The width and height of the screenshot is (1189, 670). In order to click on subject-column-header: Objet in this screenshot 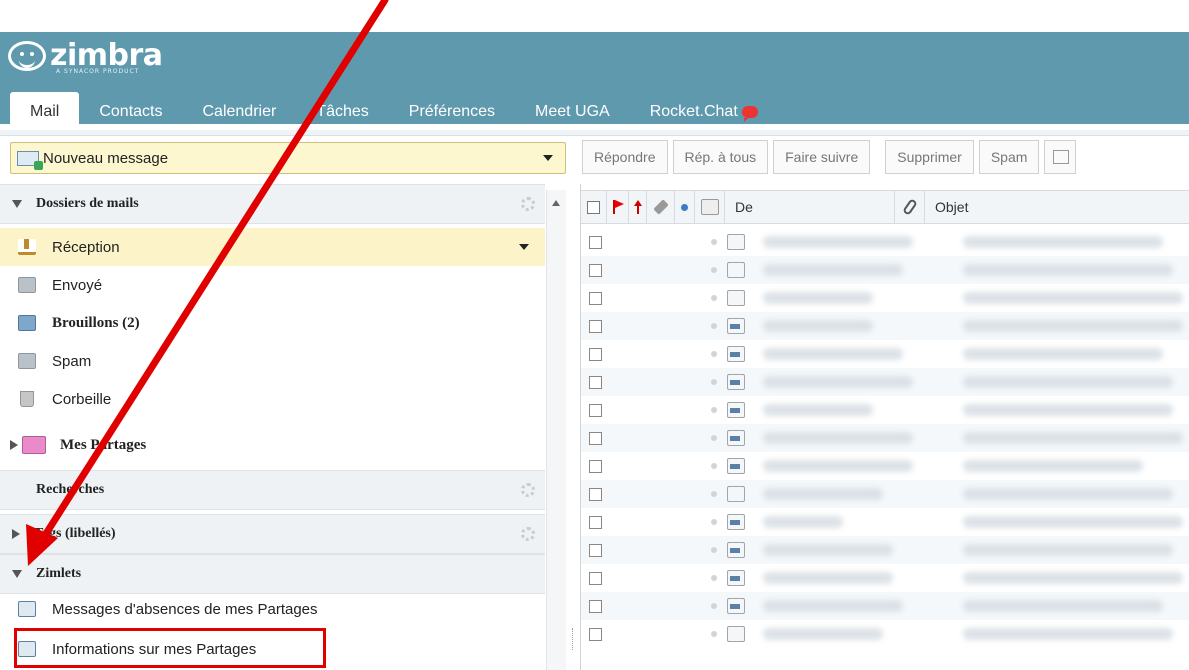, I will do `click(1045, 207)`.